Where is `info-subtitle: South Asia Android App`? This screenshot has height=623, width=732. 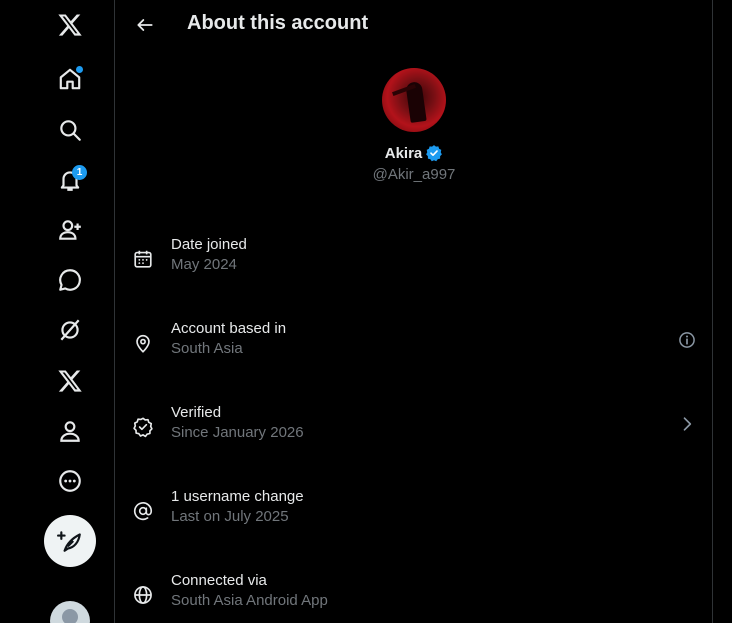
info-subtitle: South Asia Android App is located at coordinates (249, 600).